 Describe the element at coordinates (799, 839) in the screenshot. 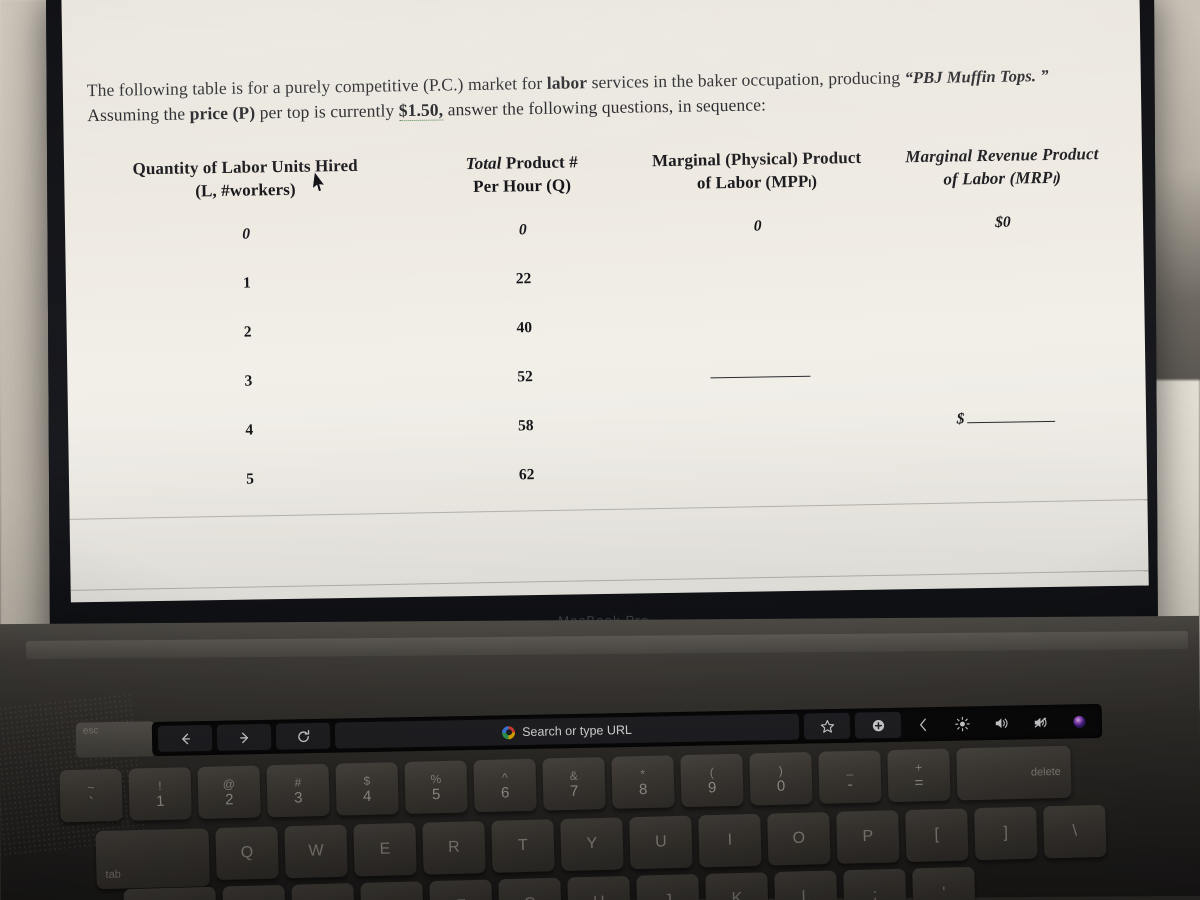

I see `key-o: O` at that location.